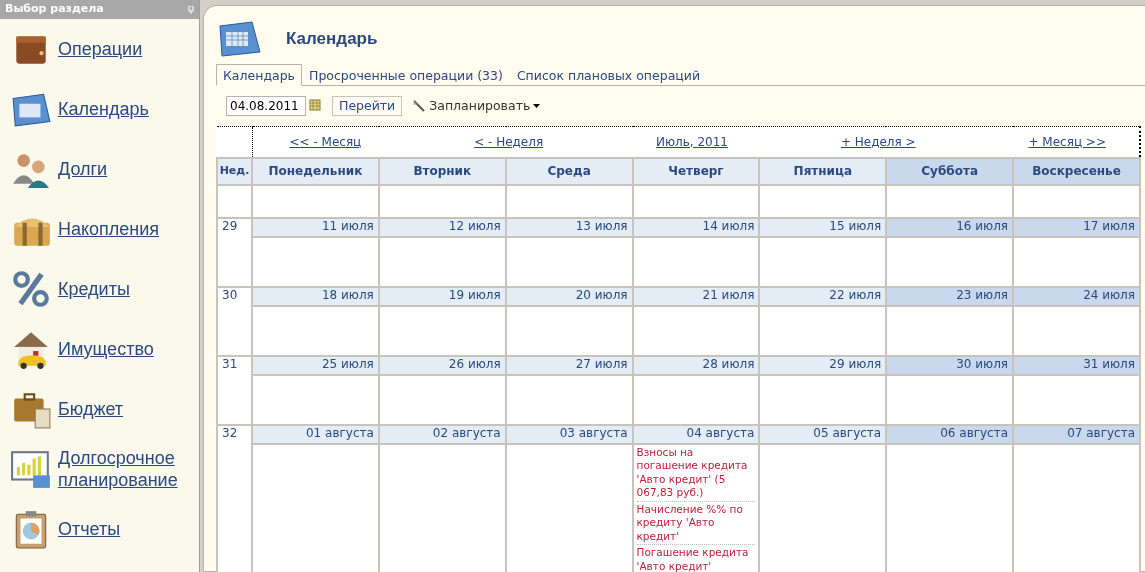 This screenshot has height=572, width=1145. Describe the element at coordinates (239, 38) in the screenshot. I see `calendar-icon` at that location.